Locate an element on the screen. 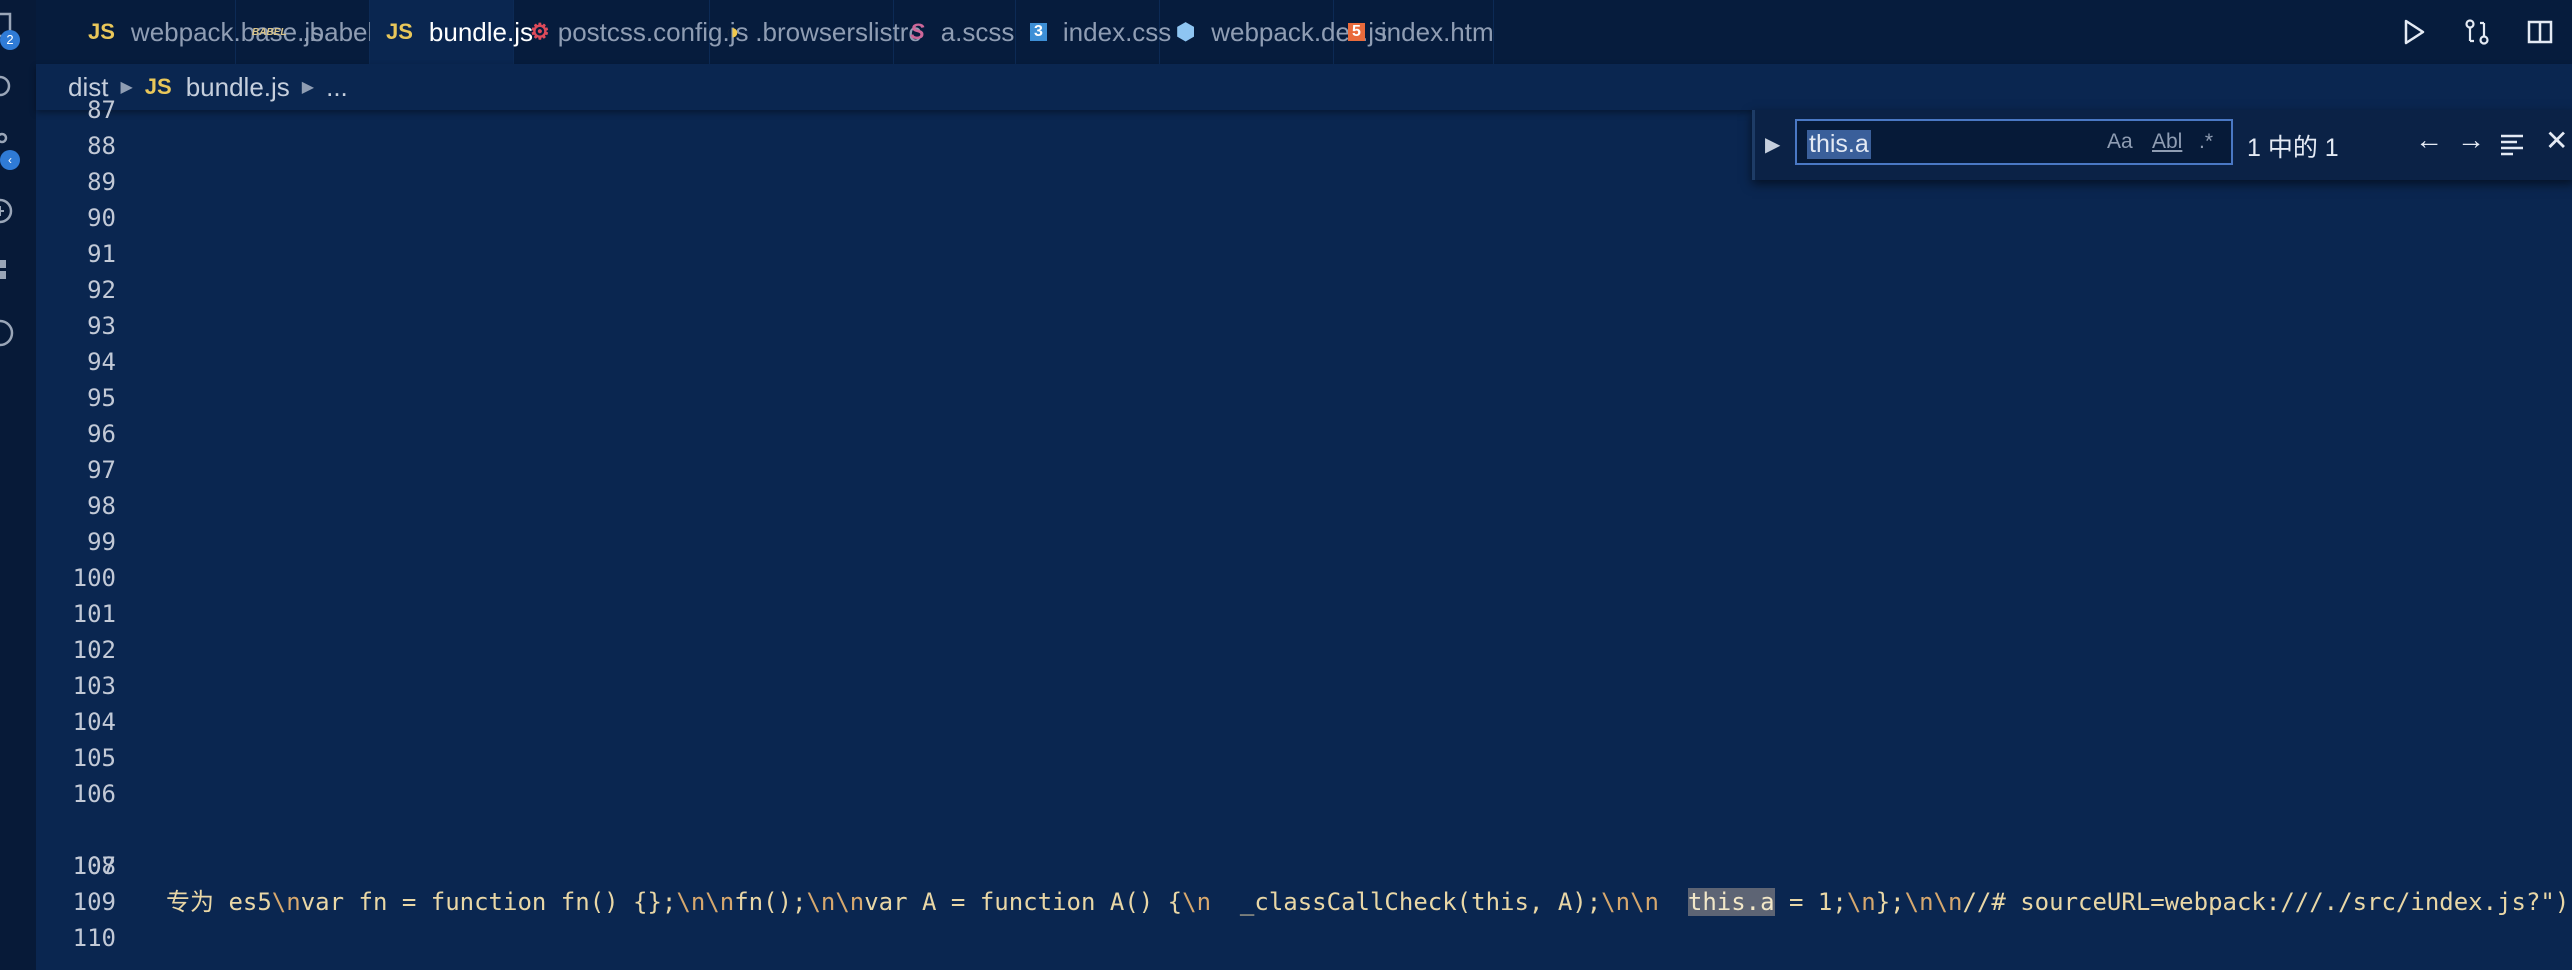 This screenshot has width=2572, height=970. tab-label: index.css is located at coordinates (1117, 31).